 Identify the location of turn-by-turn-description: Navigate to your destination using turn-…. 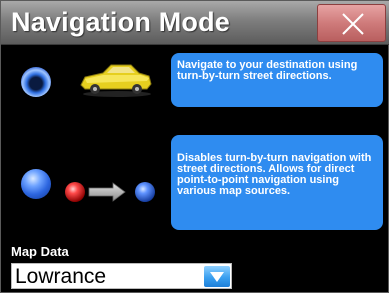
(277, 80).